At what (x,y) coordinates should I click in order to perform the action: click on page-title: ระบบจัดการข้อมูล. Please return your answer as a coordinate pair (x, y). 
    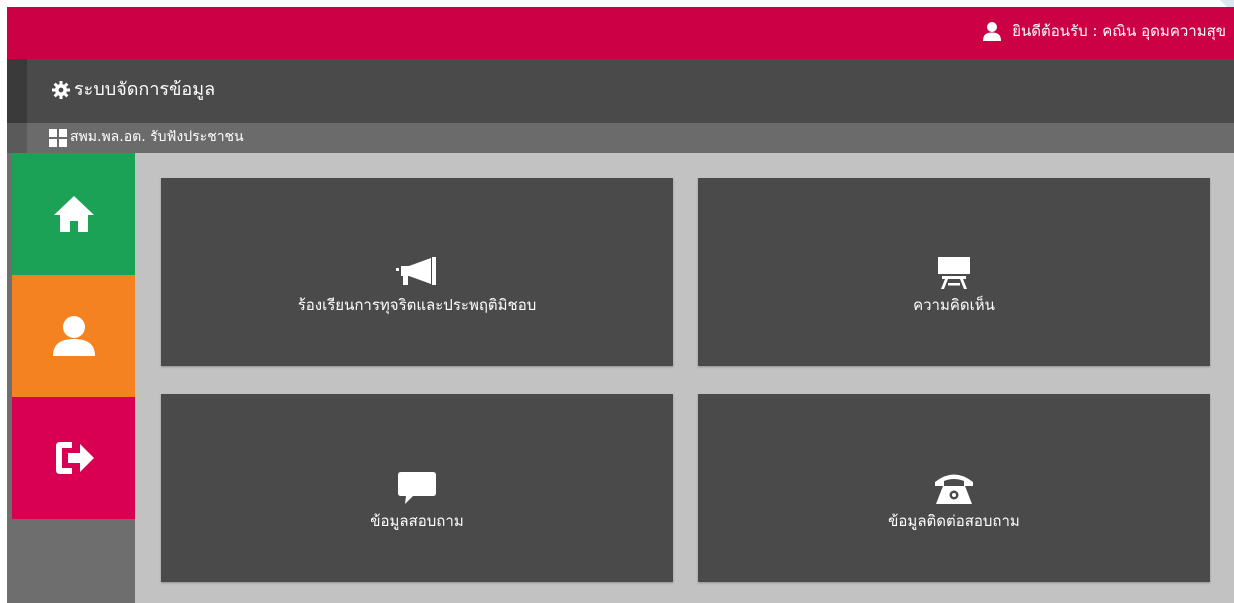
    Looking at the image, I should click on (133, 90).